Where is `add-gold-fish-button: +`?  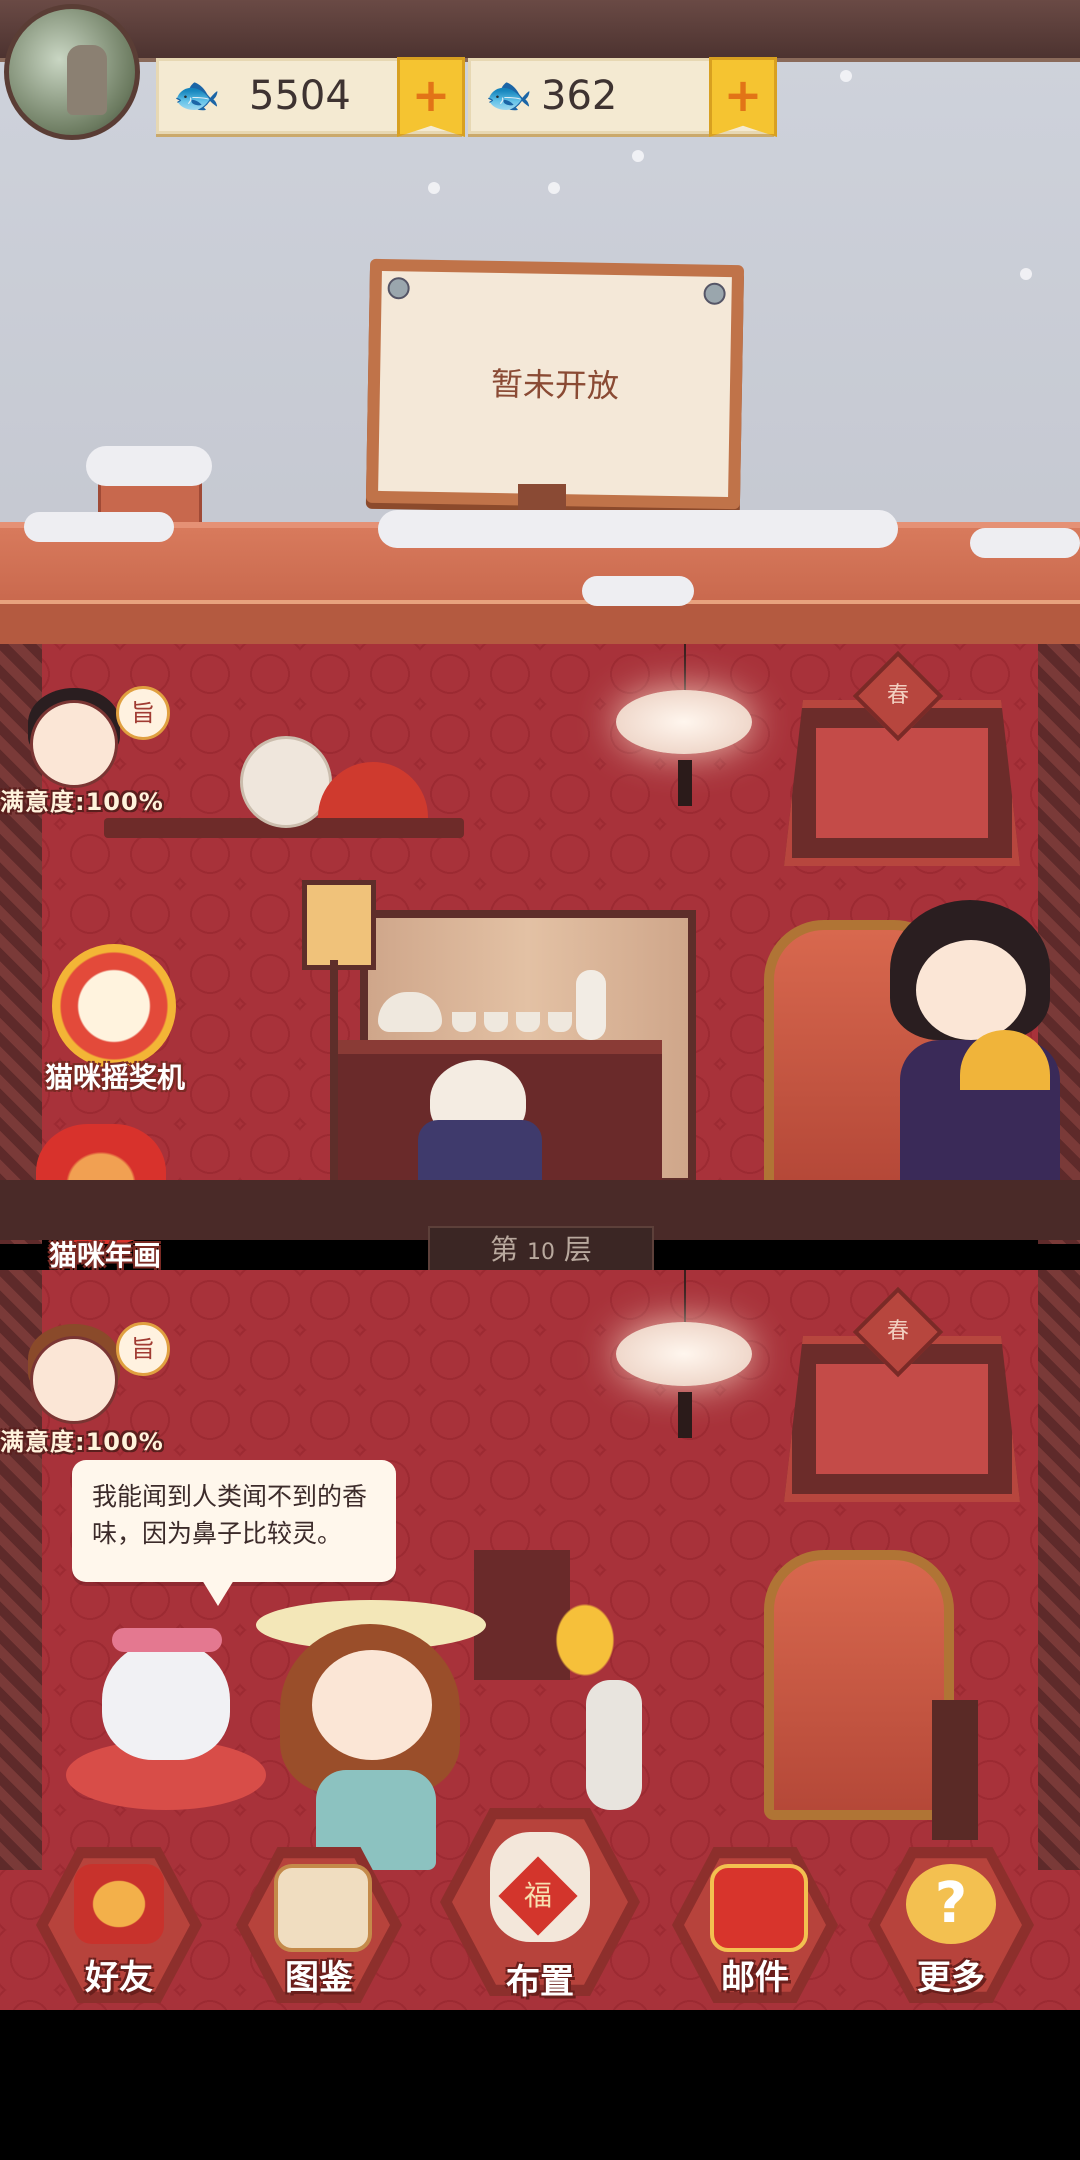
add-gold-fish-button: + is located at coordinates (743, 97).